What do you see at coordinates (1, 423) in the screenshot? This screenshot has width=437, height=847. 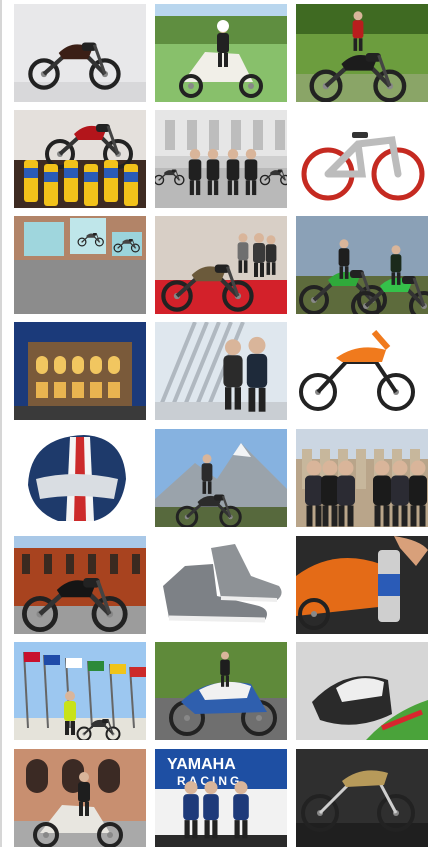 I see `left-border-rule` at bounding box center [1, 423].